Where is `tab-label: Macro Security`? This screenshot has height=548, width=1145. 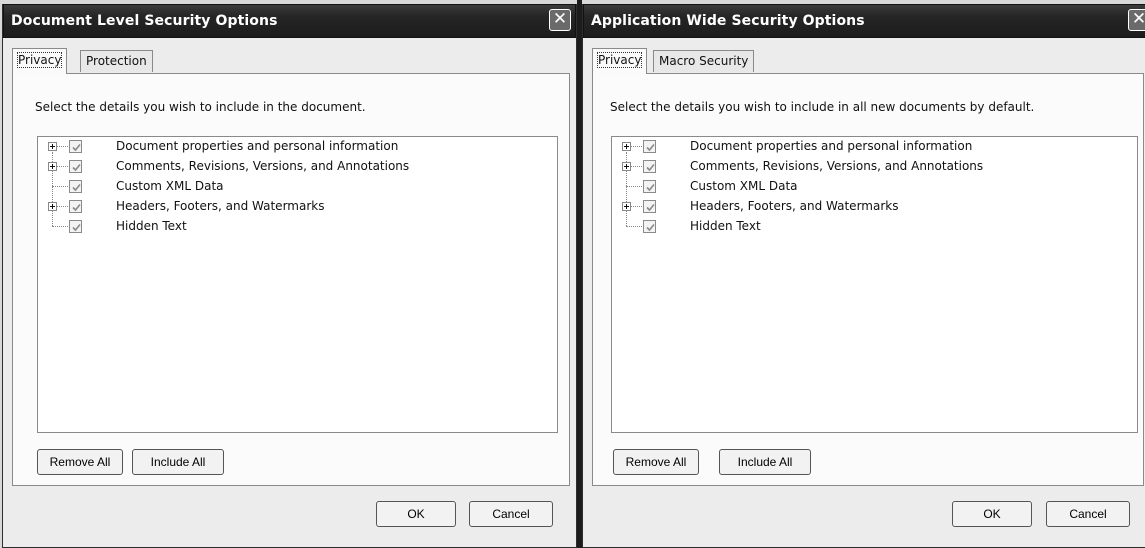 tab-label: Macro Security is located at coordinates (704, 61).